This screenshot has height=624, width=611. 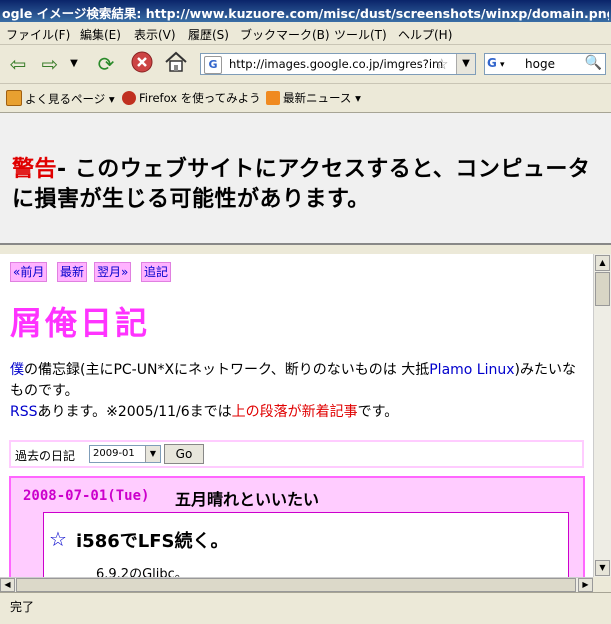 I want to click on firefox-icon, so click(x=129, y=98).